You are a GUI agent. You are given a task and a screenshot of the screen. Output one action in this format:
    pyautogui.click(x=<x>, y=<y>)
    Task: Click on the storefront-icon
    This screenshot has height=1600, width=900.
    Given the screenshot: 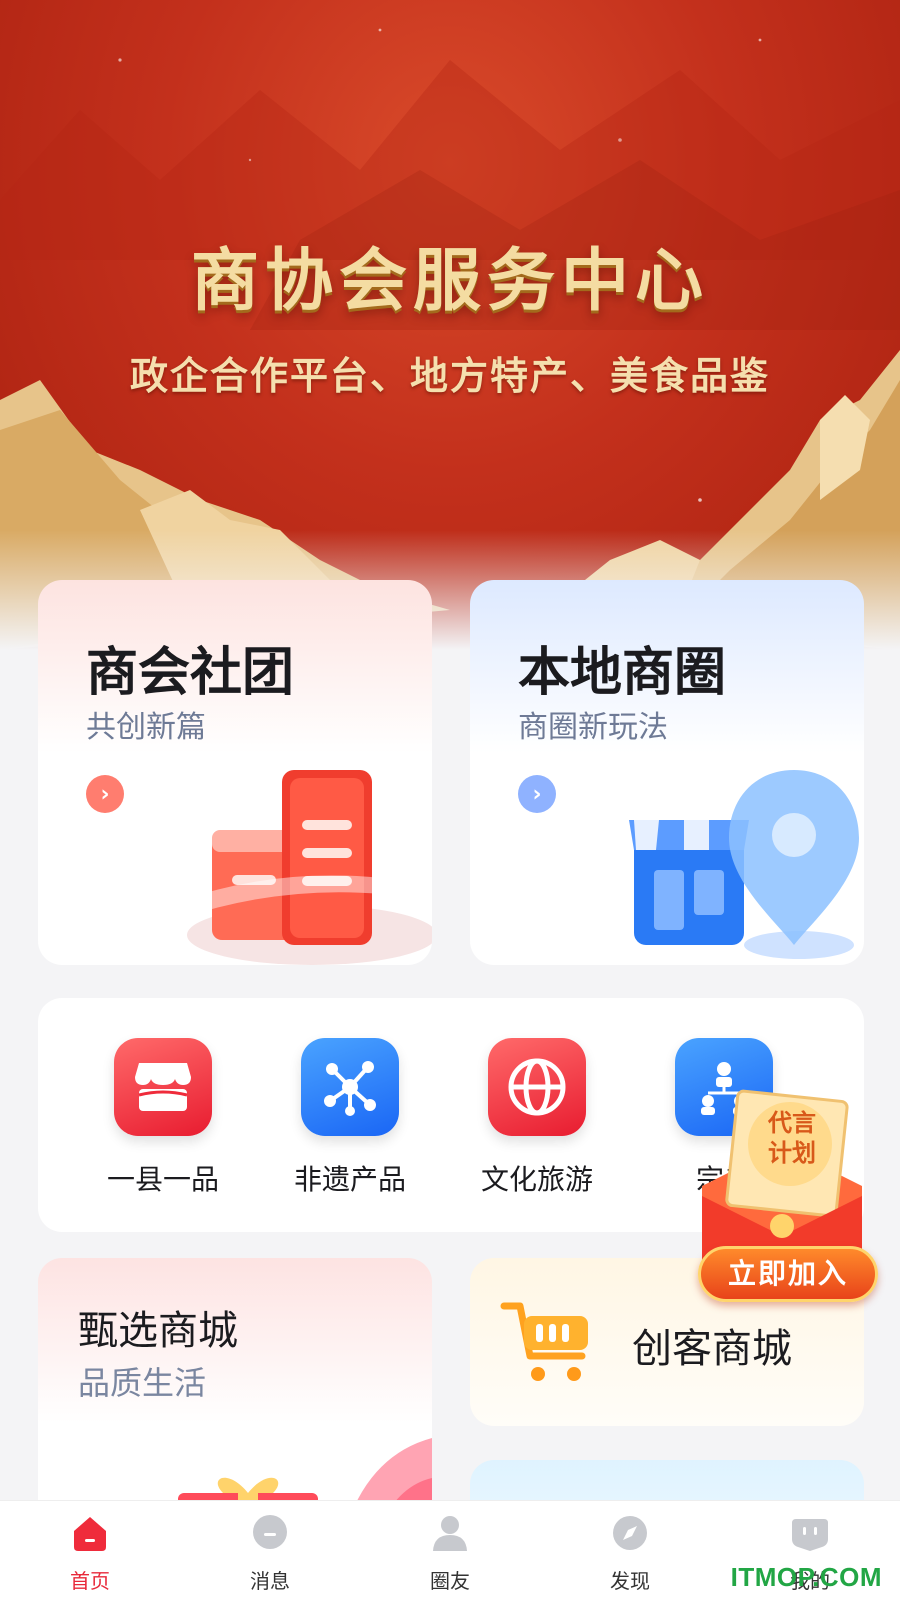 What is the action you would take?
    pyautogui.click(x=163, y=1087)
    